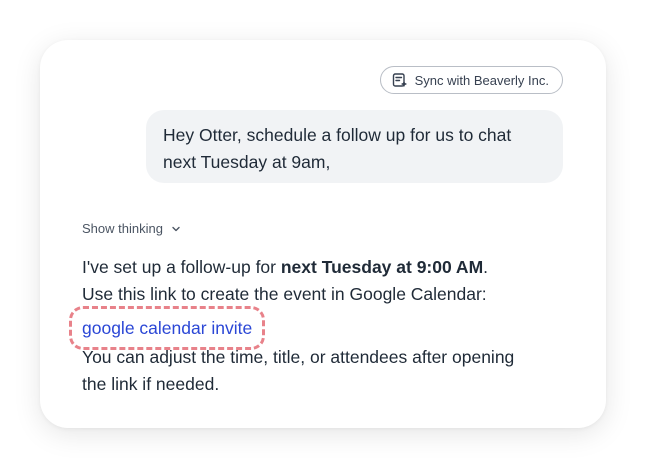 Image resolution: width=646 pixels, height=468 pixels. Describe the element at coordinates (486, 267) in the screenshot. I see `assistant-text: .` at that location.